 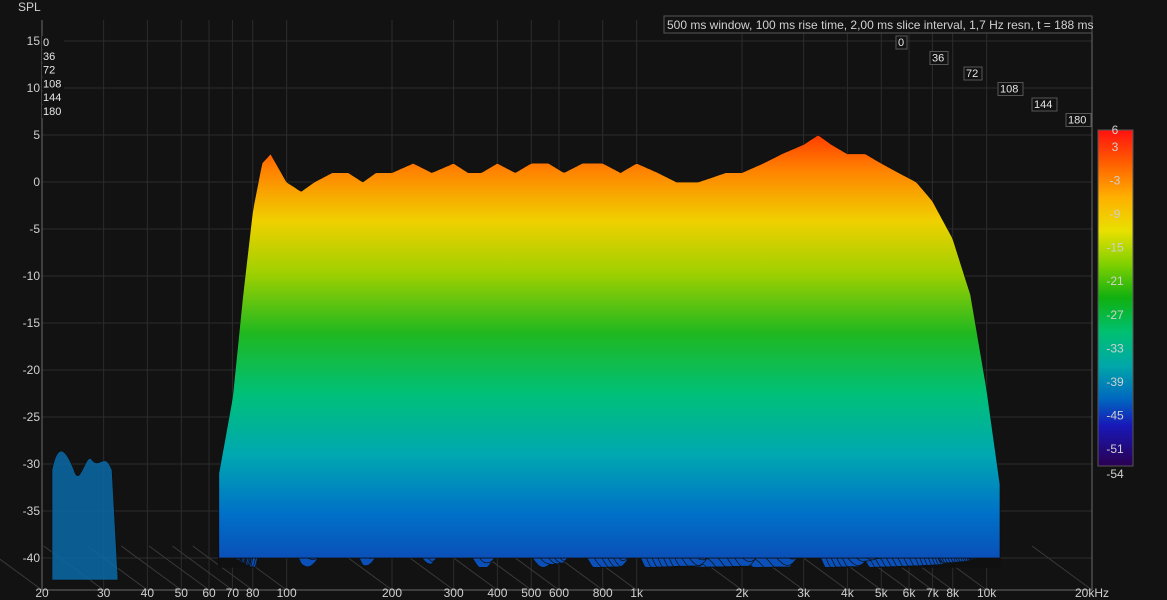 I want to click on x-tick-label: 40, so click(x=148, y=593).